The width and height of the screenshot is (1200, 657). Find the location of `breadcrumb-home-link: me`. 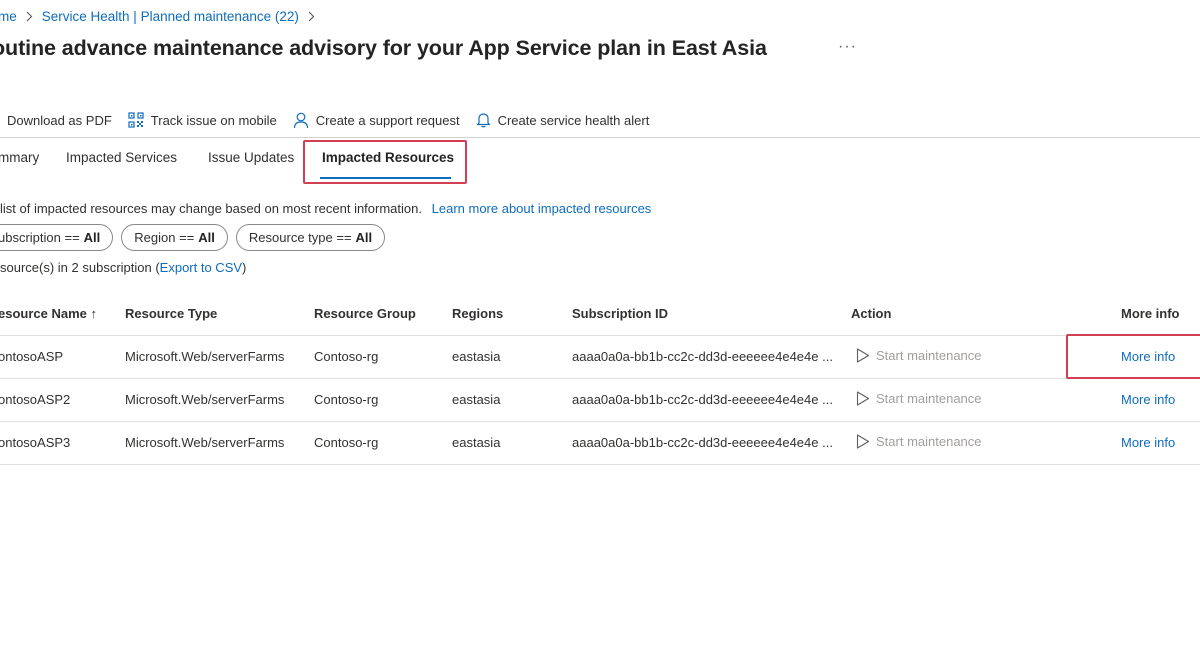

breadcrumb-home-link: me is located at coordinates (8, 16).